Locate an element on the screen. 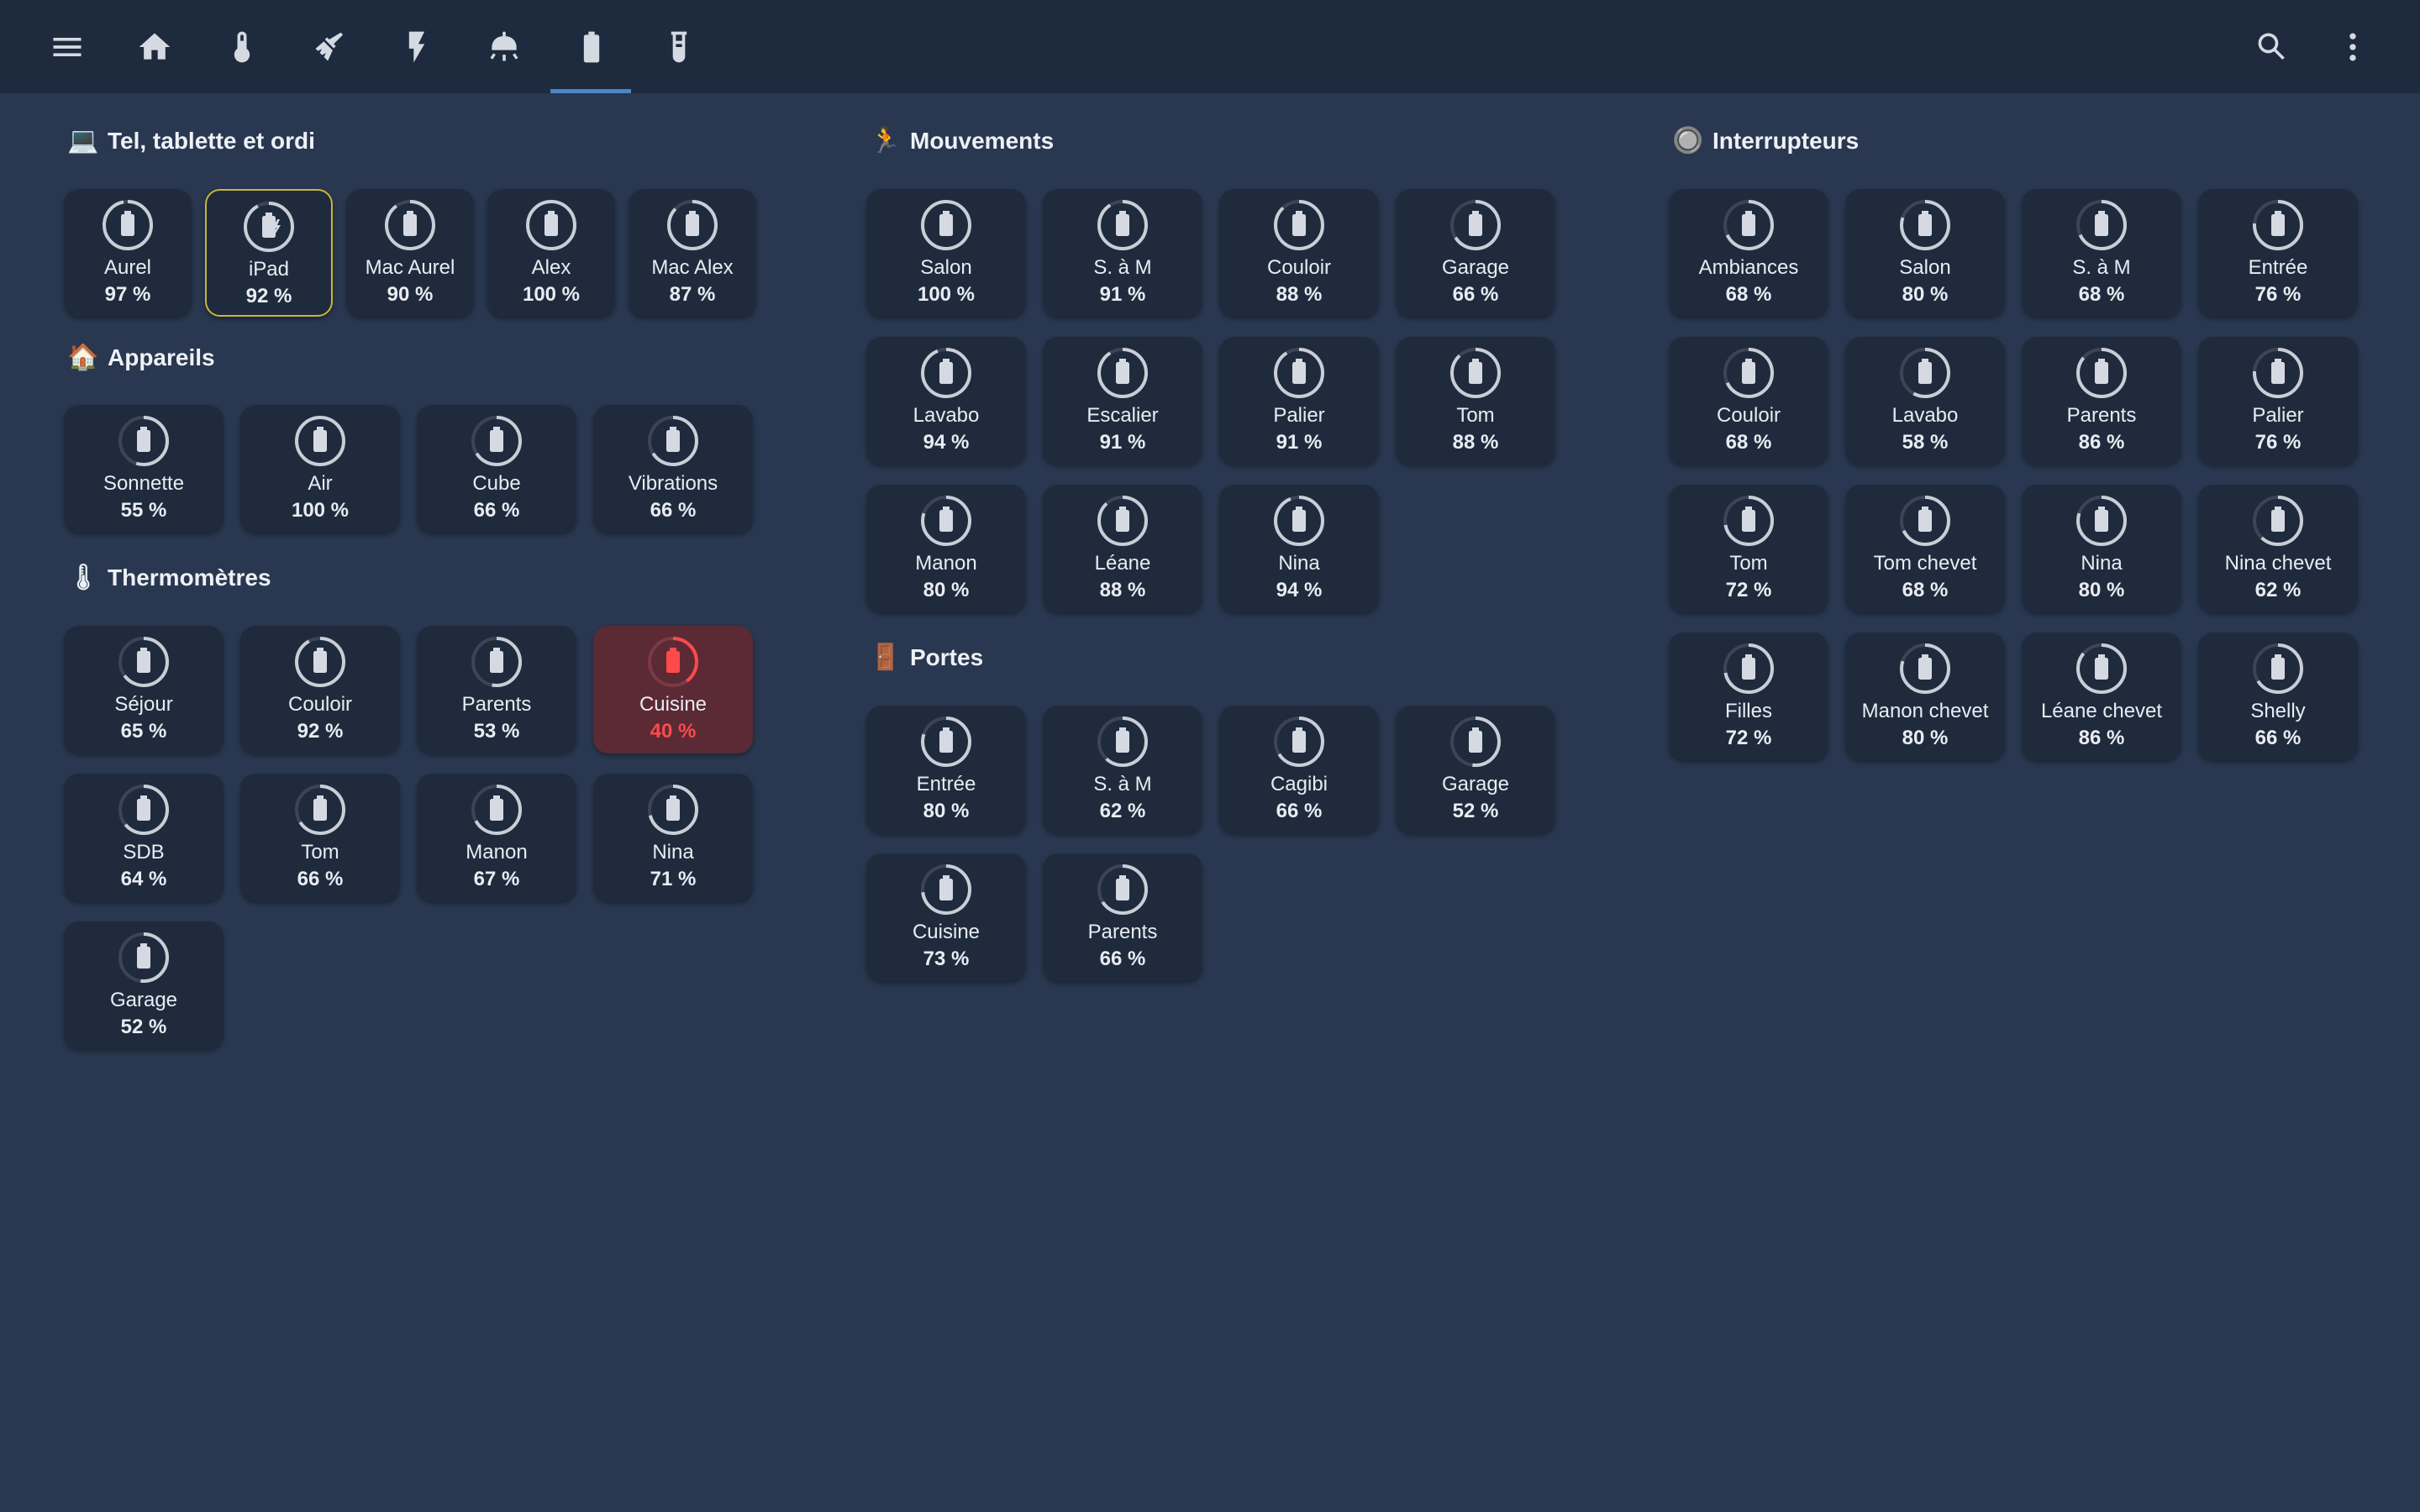 The width and height of the screenshot is (2420, 1512). battery-card: Cuisine 73 % is located at coordinates (946, 917).